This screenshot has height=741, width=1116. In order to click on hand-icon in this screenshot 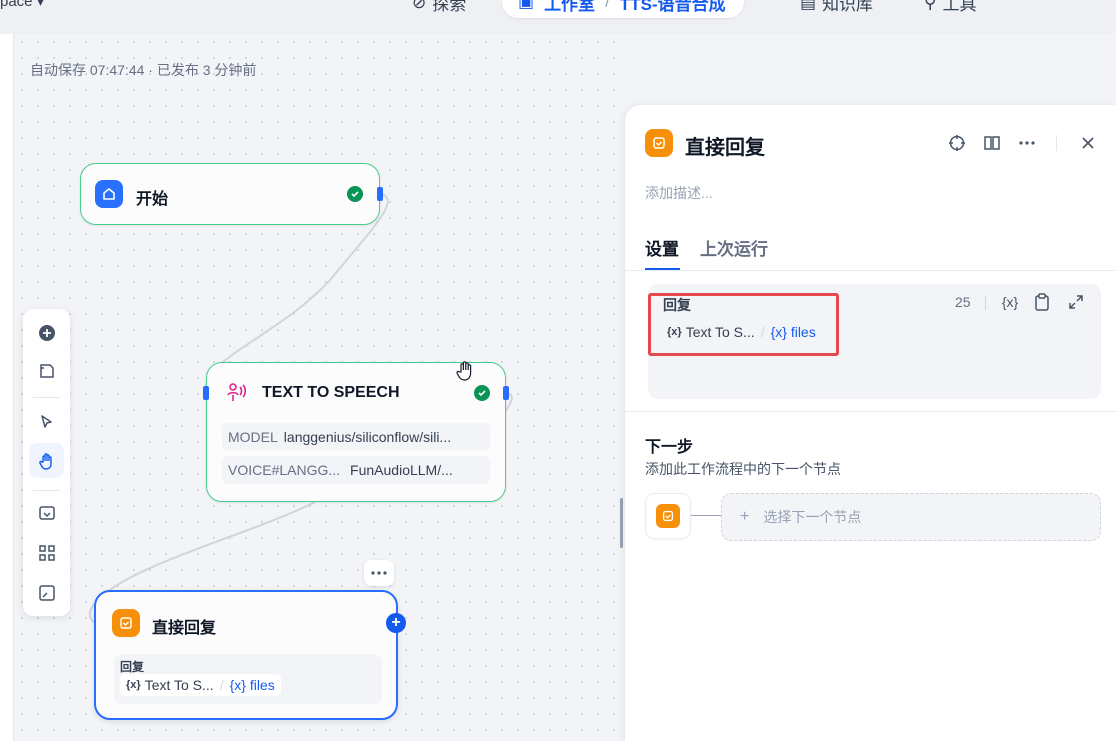, I will do `click(45, 461)`.